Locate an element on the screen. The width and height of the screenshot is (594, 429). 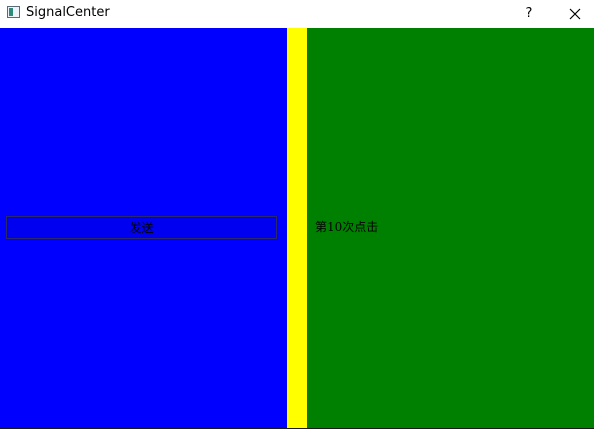
close-icon is located at coordinates (575, 13).